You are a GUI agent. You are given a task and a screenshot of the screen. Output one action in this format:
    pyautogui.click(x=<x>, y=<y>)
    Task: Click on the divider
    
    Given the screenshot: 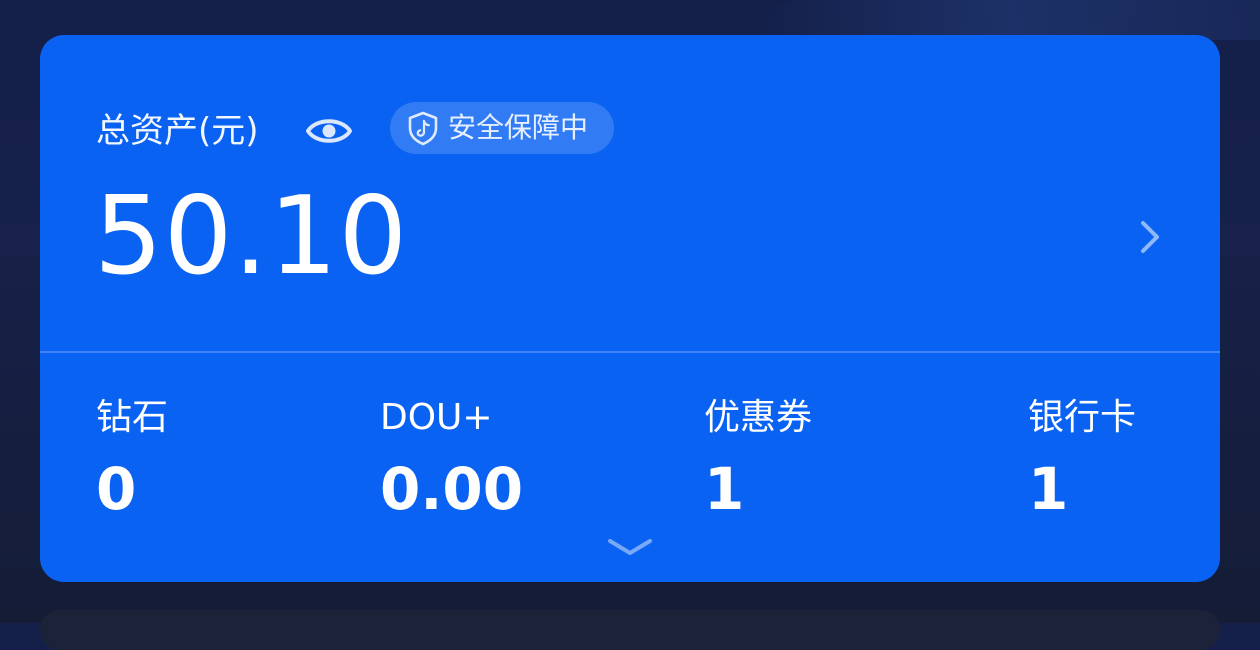 What is the action you would take?
    pyautogui.click(x=630, y=352)
    